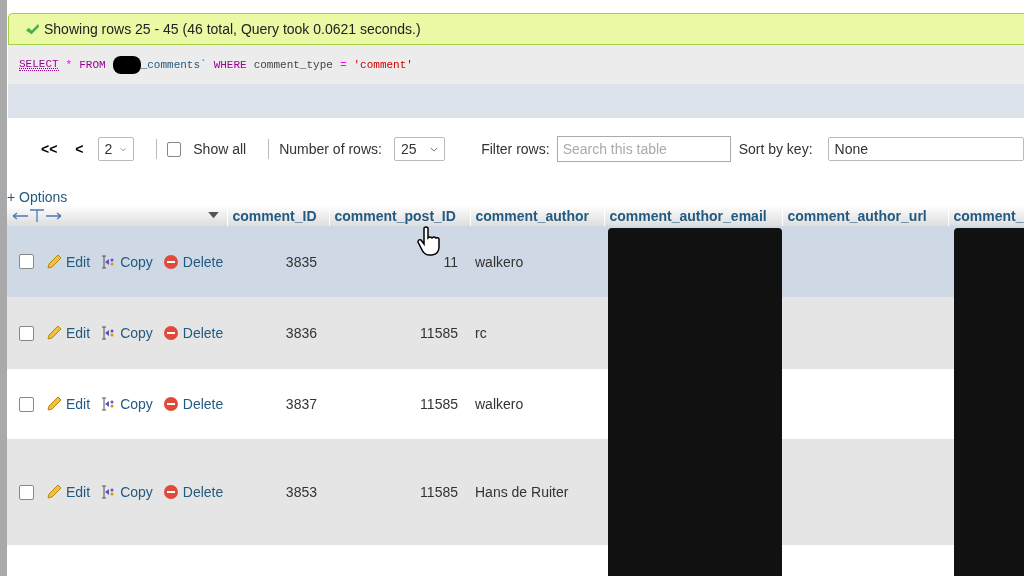 The image size is (1024, 576). Describe the element at coordinates (79, 149) in the screenshot. I see `previous-page-button: <` at that location.